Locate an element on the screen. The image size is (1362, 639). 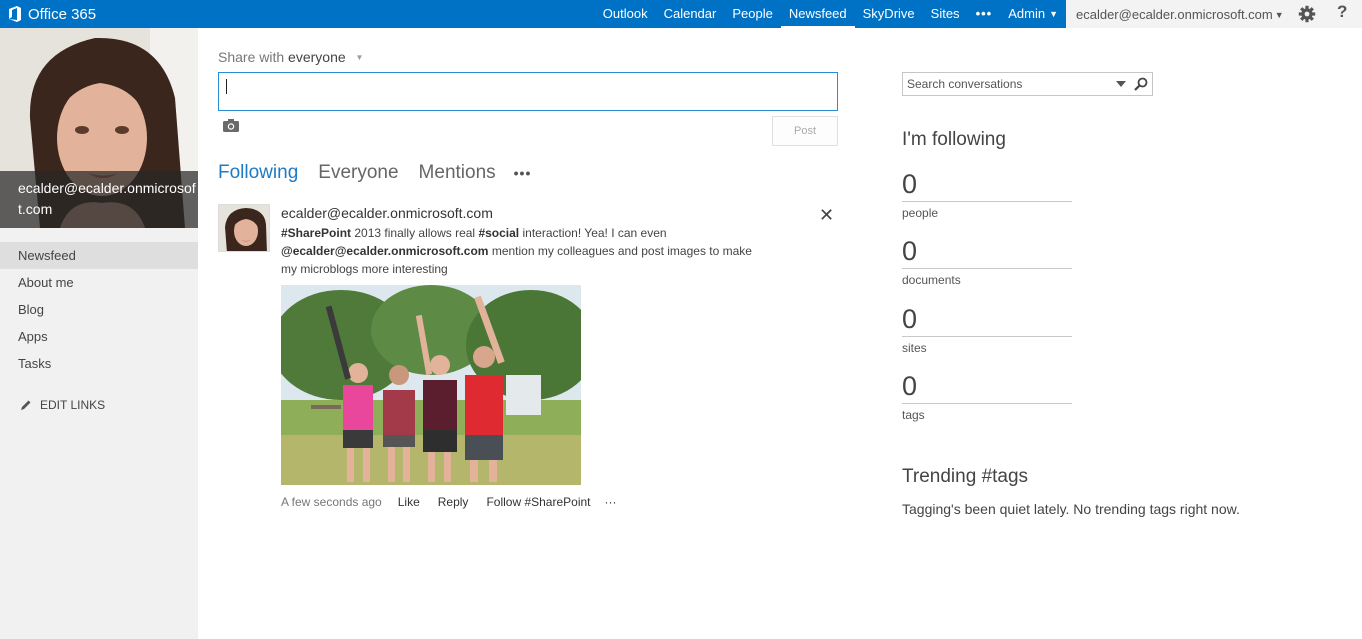
share-audience-selector: Share with everyone ▼ is located at coordinates (290, 57).